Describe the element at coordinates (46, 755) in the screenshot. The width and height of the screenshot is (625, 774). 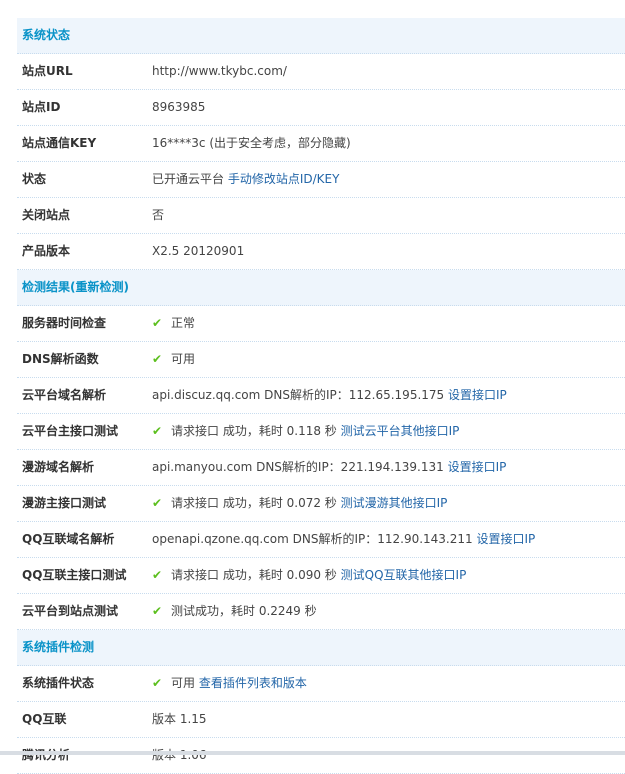
I see `row-label: 腾讯分析` at that location.